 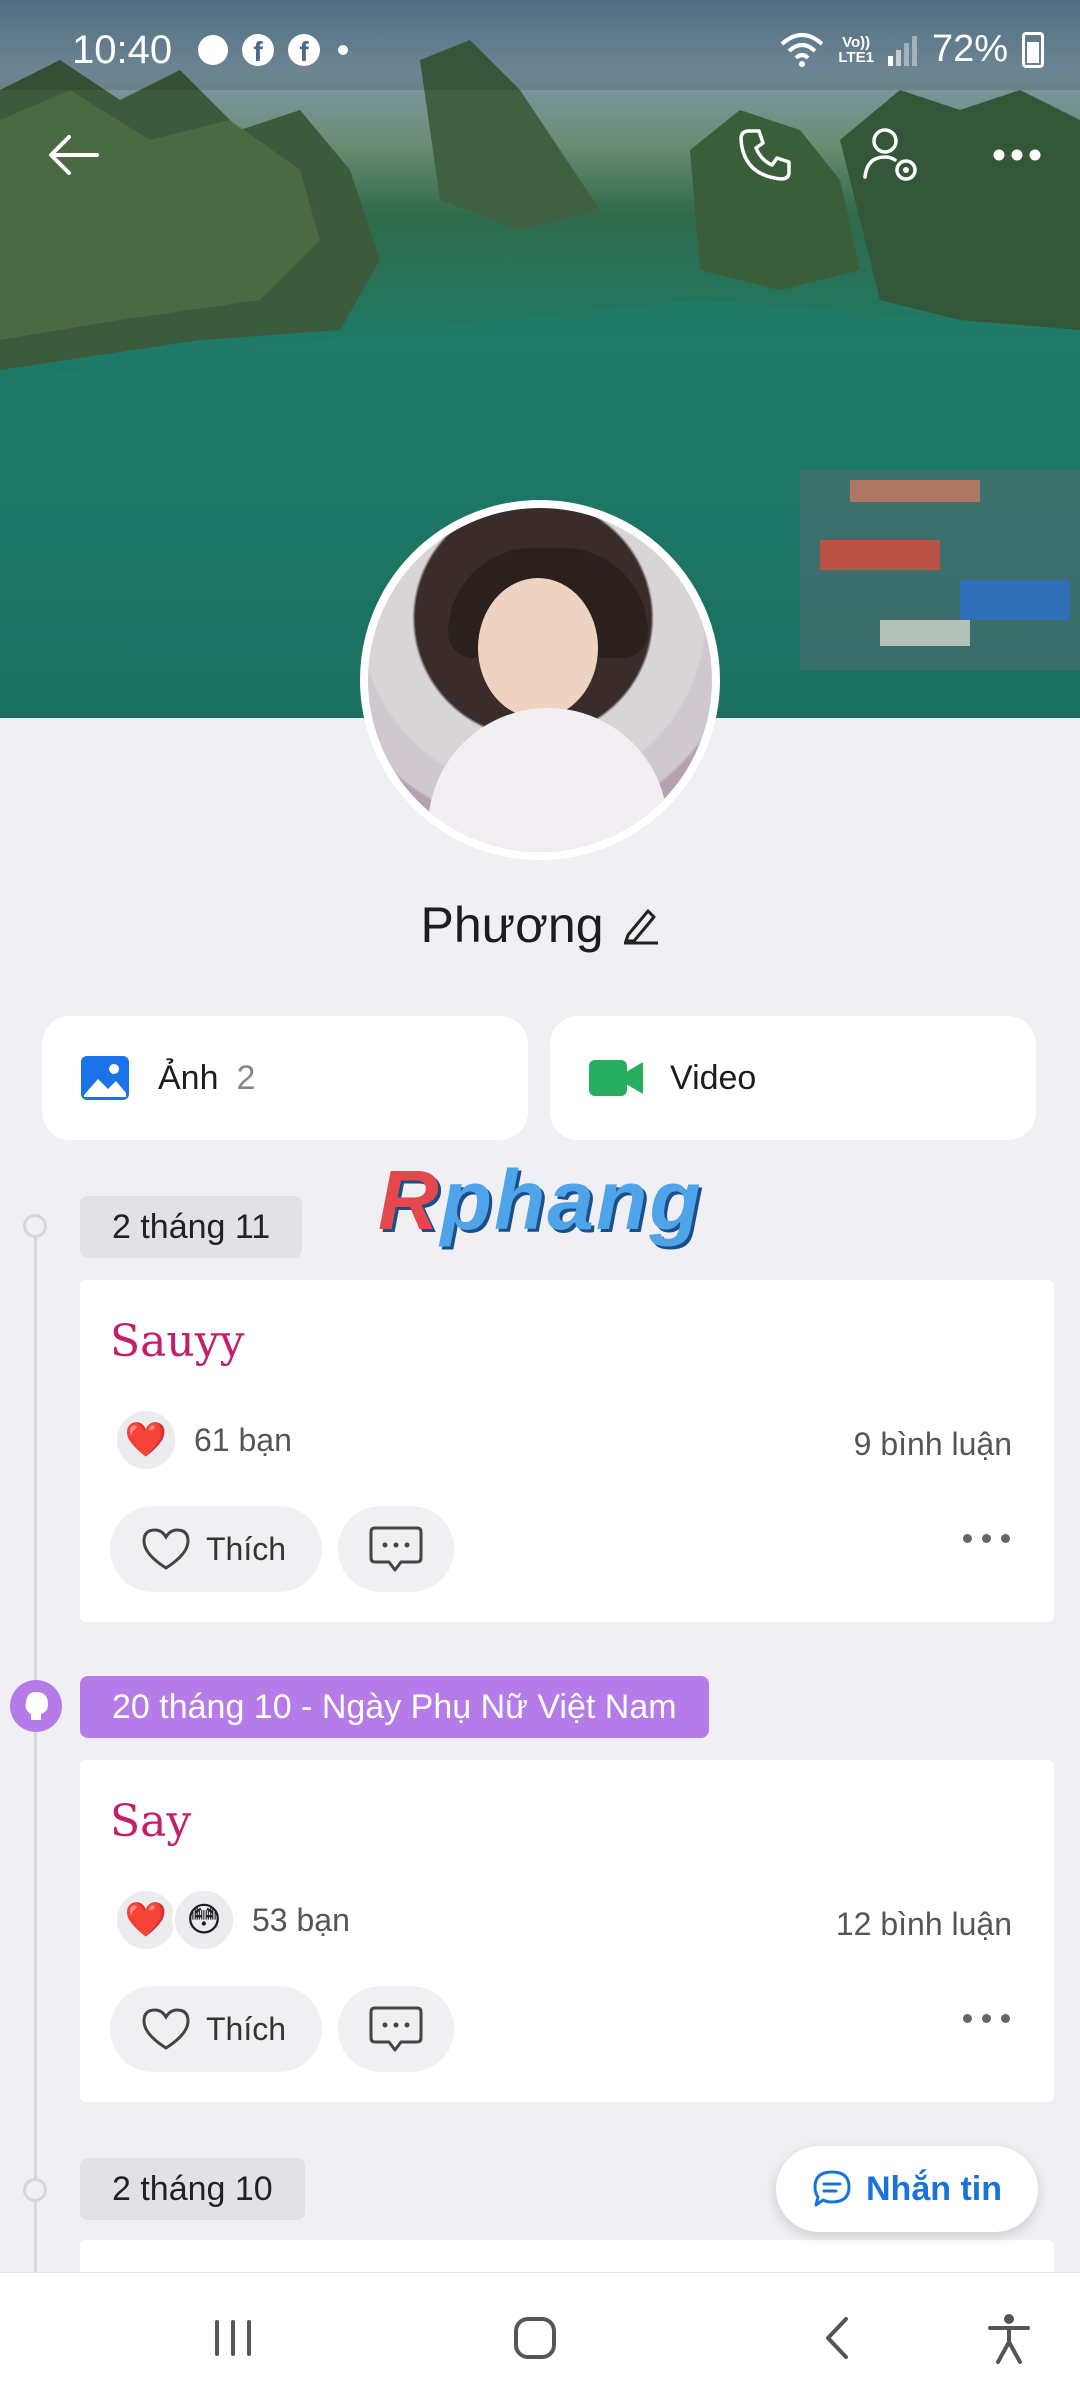 I want to click on notification-icons: f f, so click(x=273, y=50).